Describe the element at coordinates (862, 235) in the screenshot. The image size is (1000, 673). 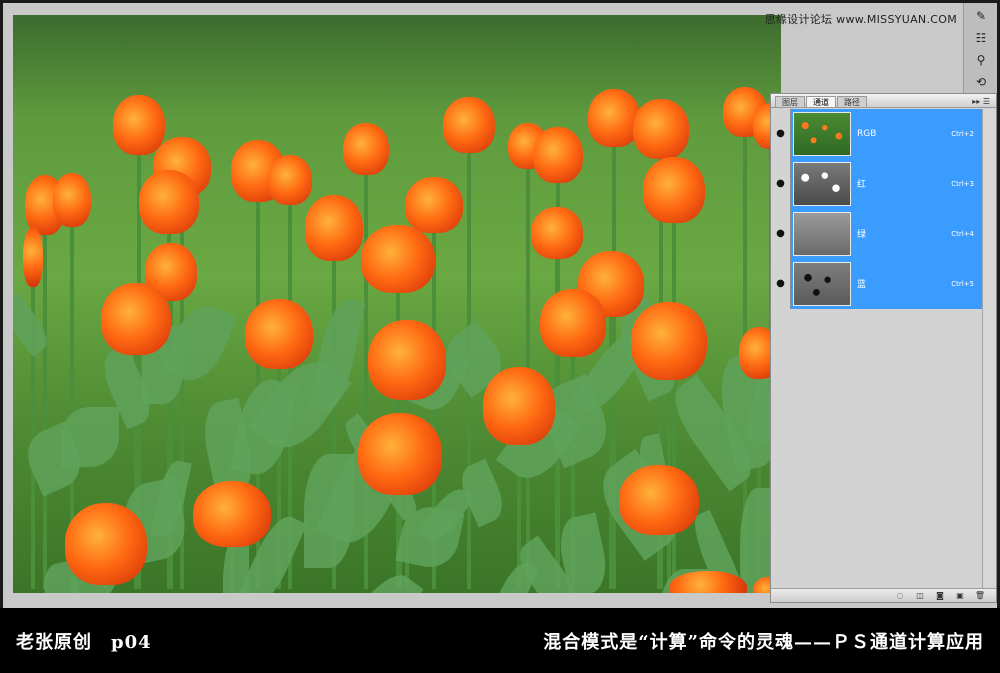
I see `channel-name: 绿` at that location.